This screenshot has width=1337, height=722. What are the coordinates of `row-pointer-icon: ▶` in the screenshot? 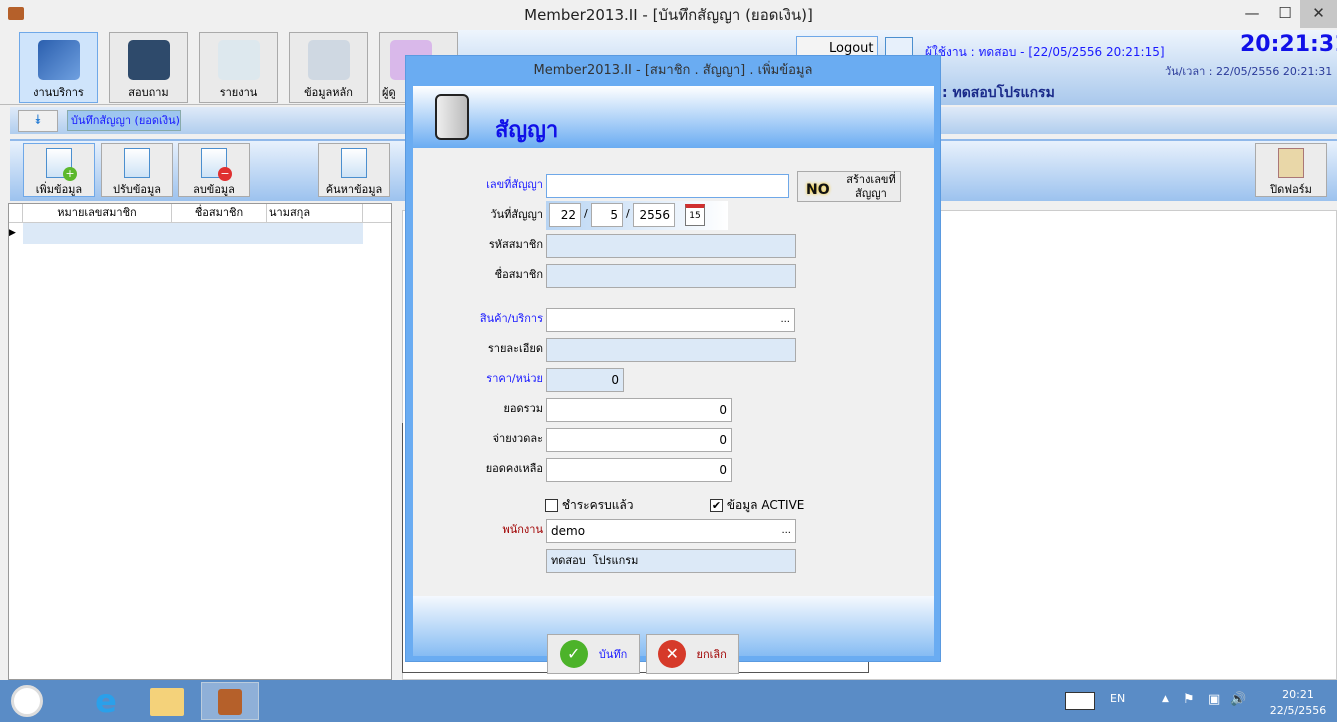 It's located at (12, 233).